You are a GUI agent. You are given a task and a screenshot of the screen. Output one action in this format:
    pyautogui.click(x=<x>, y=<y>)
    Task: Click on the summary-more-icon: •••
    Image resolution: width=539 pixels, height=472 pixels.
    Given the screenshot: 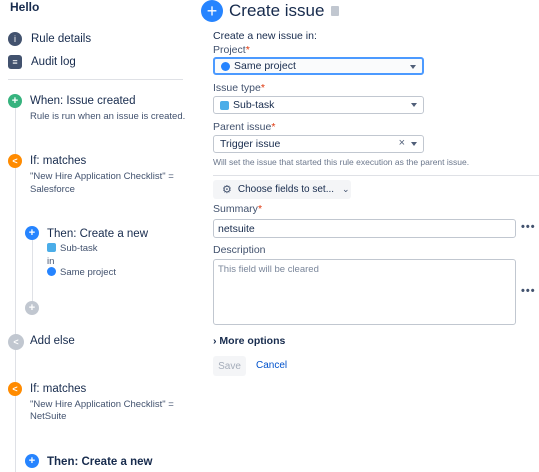 What is the action you would take?
    pyautogui.click(x=528, y=227)
    